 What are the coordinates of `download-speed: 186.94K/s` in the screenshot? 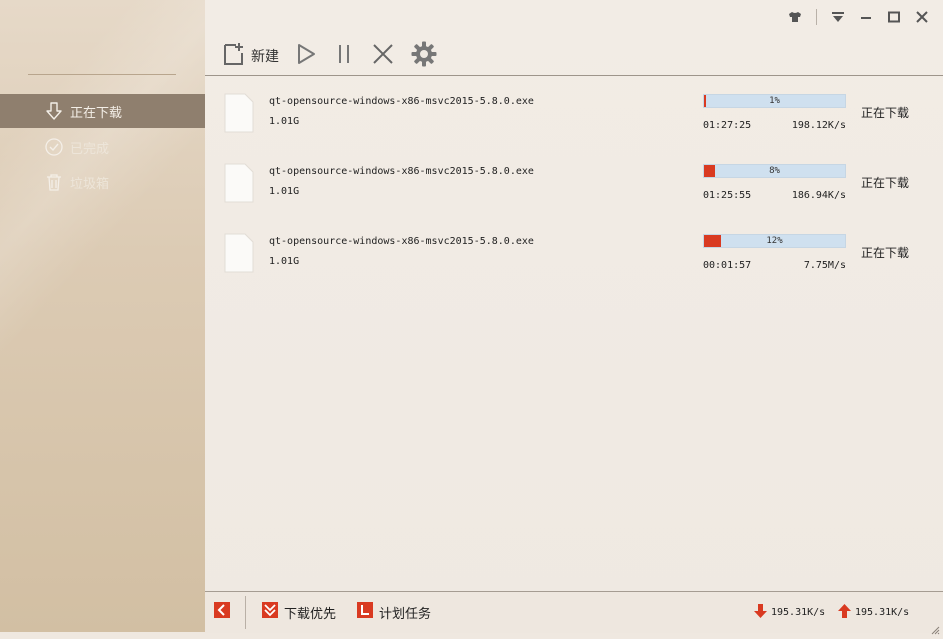 It's located at (818, 195).